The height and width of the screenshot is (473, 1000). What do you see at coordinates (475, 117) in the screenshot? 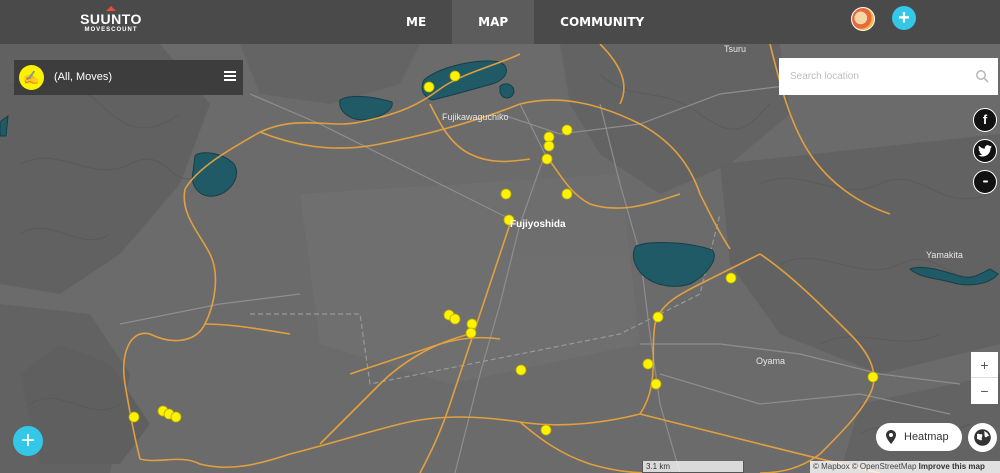
I see `map-label-fujikawaguchiko: Fujikawaguchiko` at bounding box center [475, 117].